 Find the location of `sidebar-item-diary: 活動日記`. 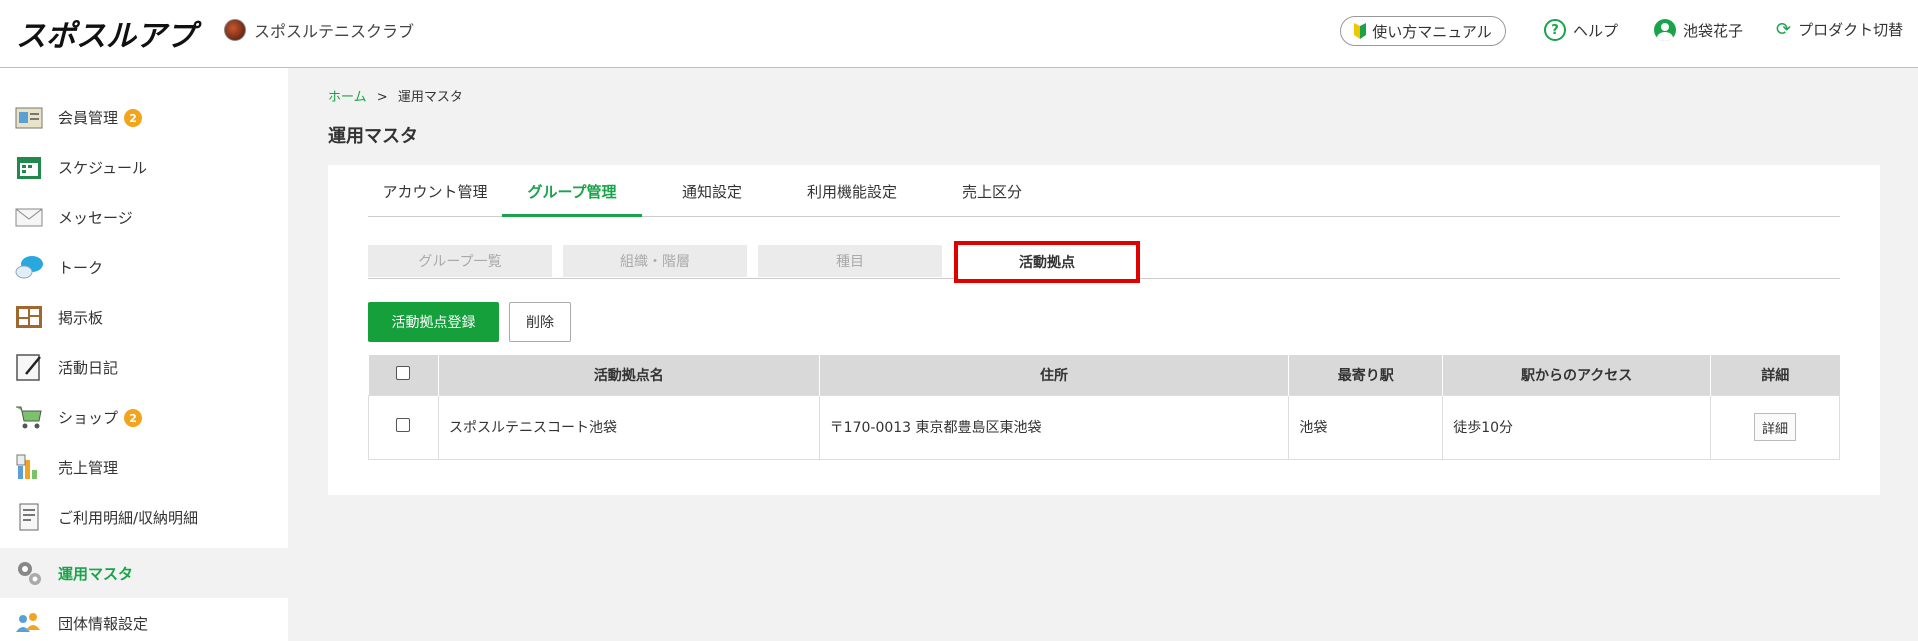

sidebar-item-diary: 活動日記 is located at coordinates (144, 367).